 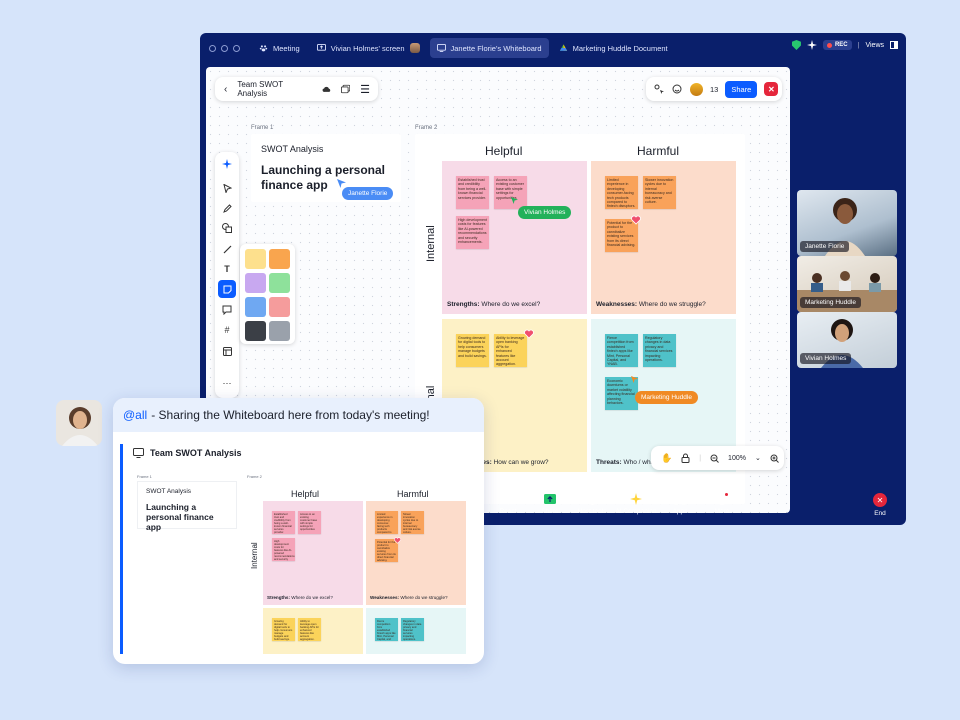 I want to click on tab-vivian-screen: Vivian Holmes' screen, so click(x=368, y=48).